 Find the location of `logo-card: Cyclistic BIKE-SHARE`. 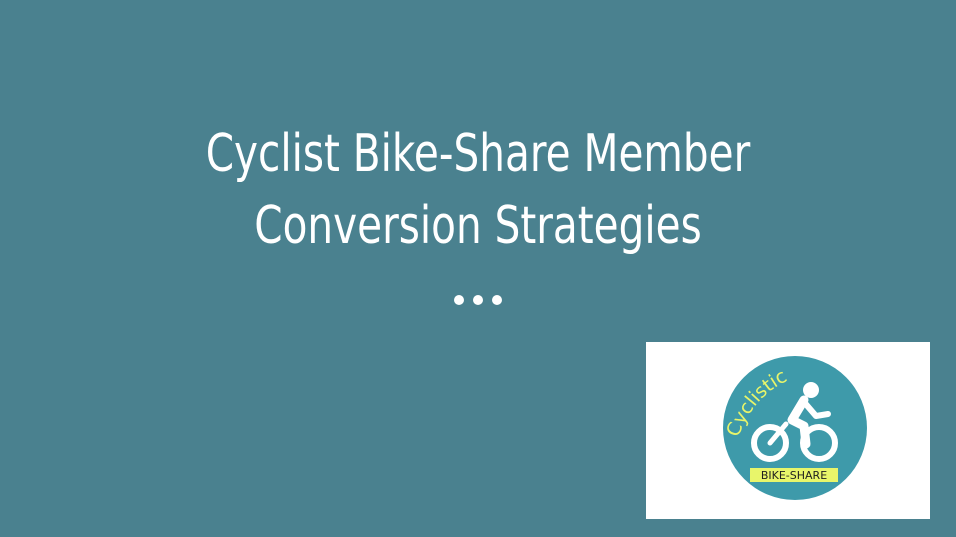

logo-card: Cyclistic BIKE-SHARE is located at coordinates (788, 430).